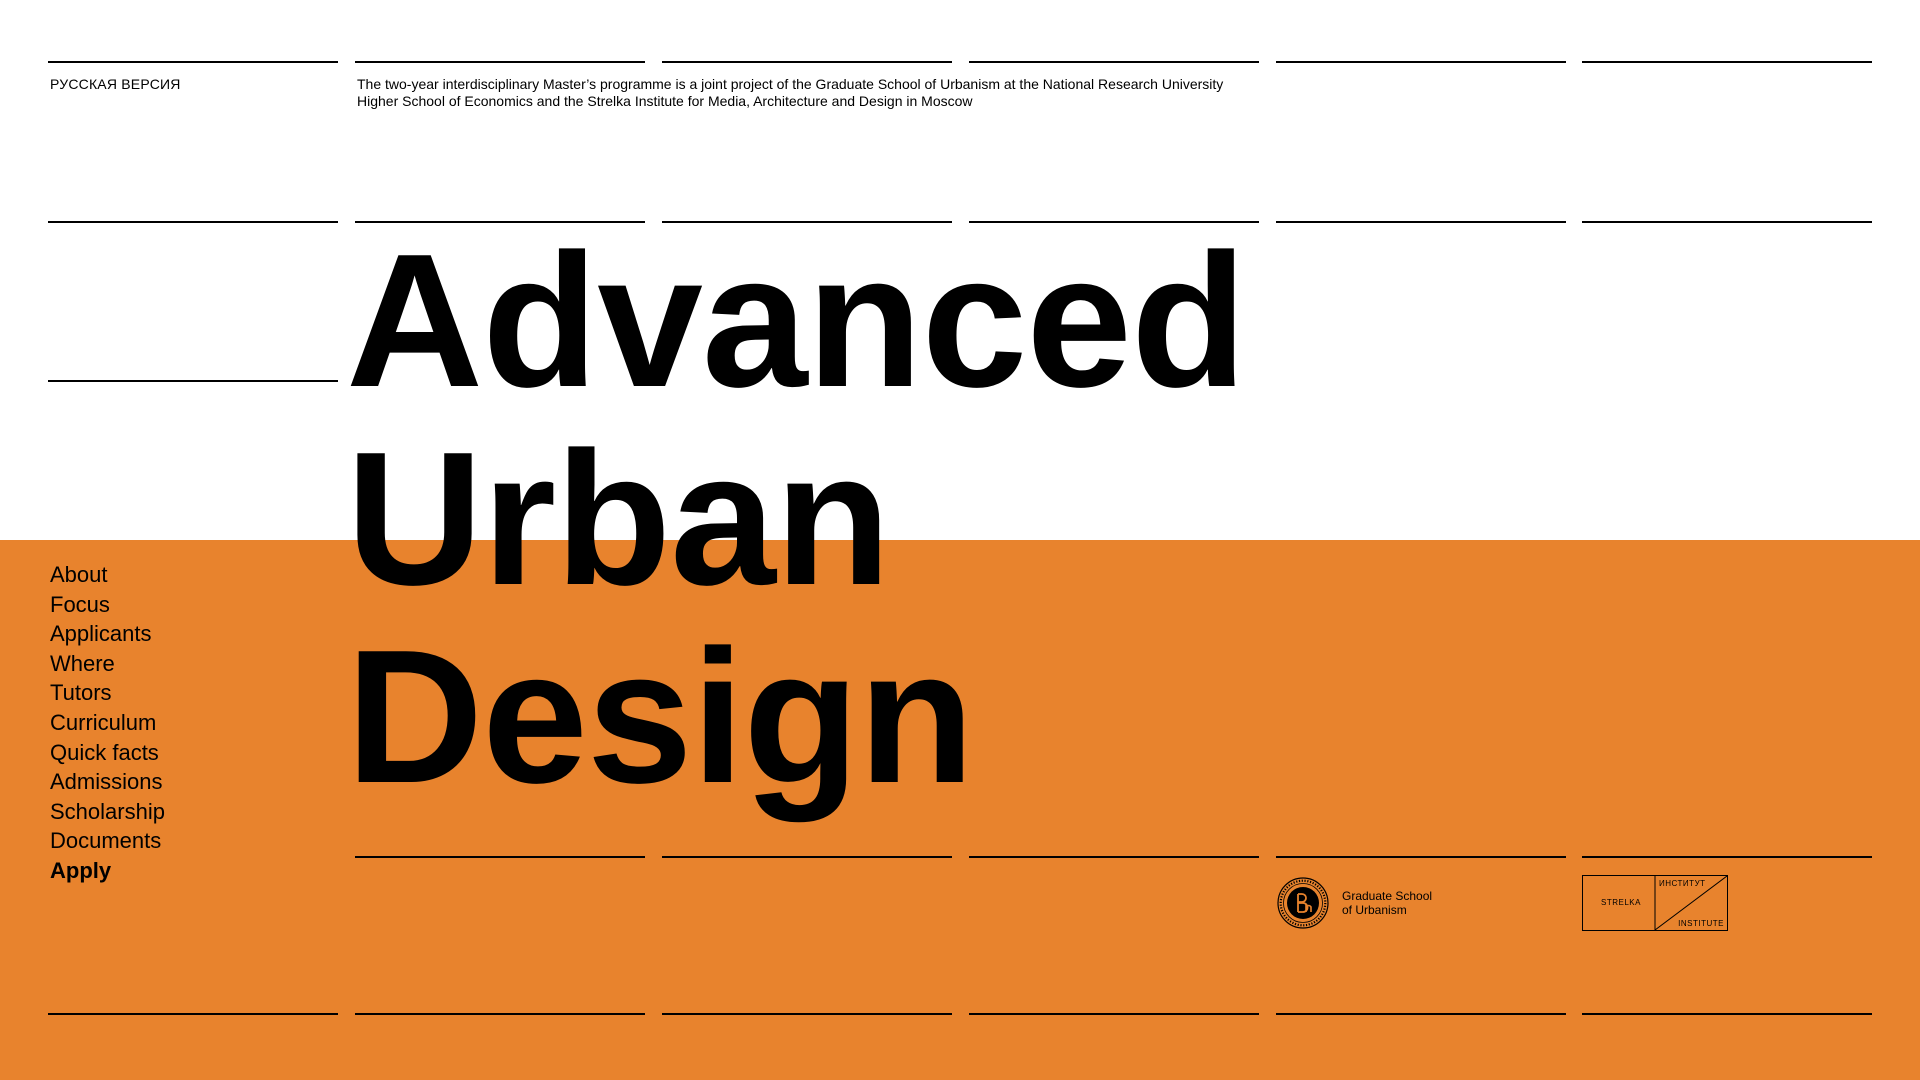  I want to click on hse-logo-text: Graduate School of Urbanism, so click(1387, 903).